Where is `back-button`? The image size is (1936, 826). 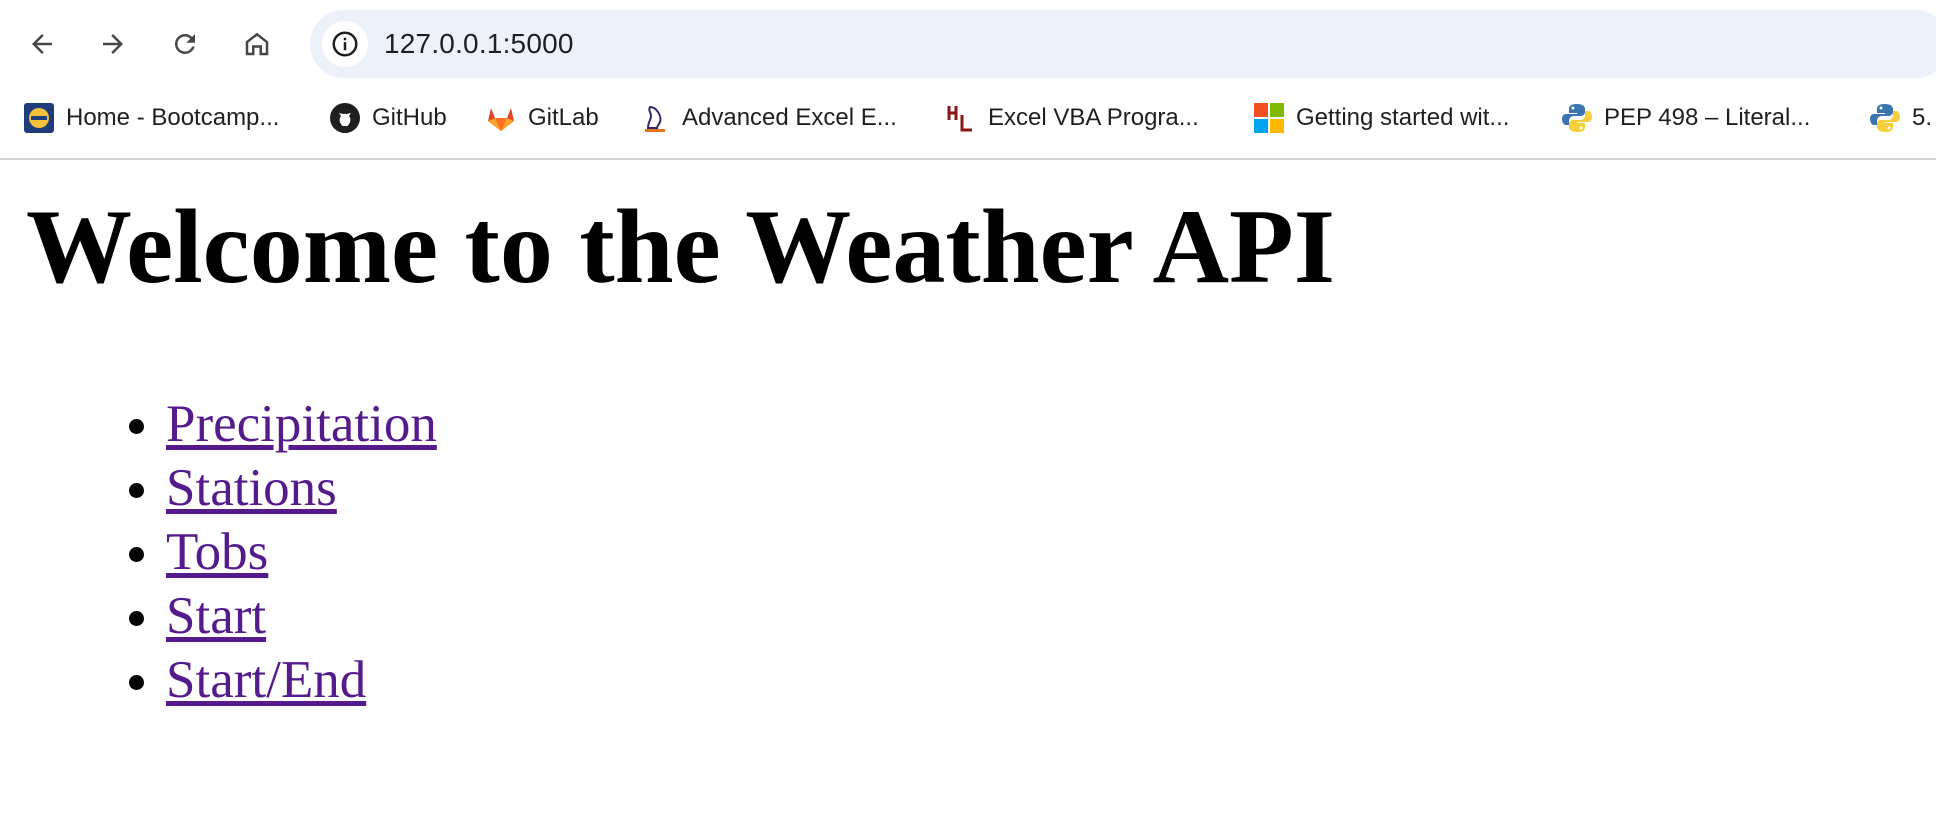 back-button is located at coordinates (42, 44).